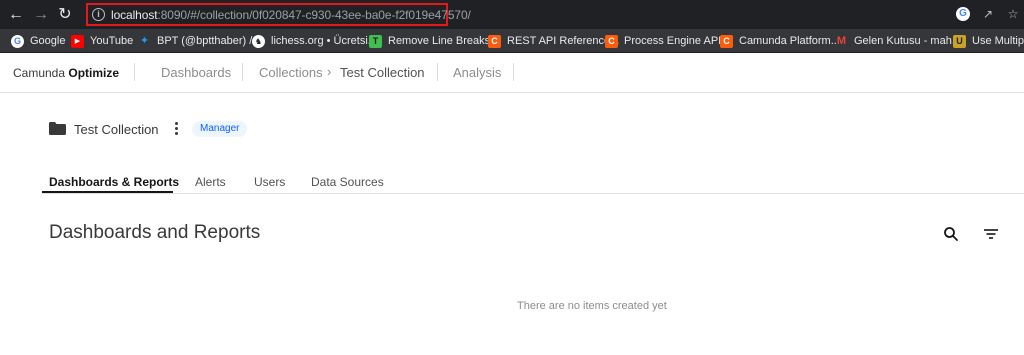  What do you see at coordinates (959, 41) in the screenshot?
I see `bookmark-icon: U` at bounding box center [959, 41].